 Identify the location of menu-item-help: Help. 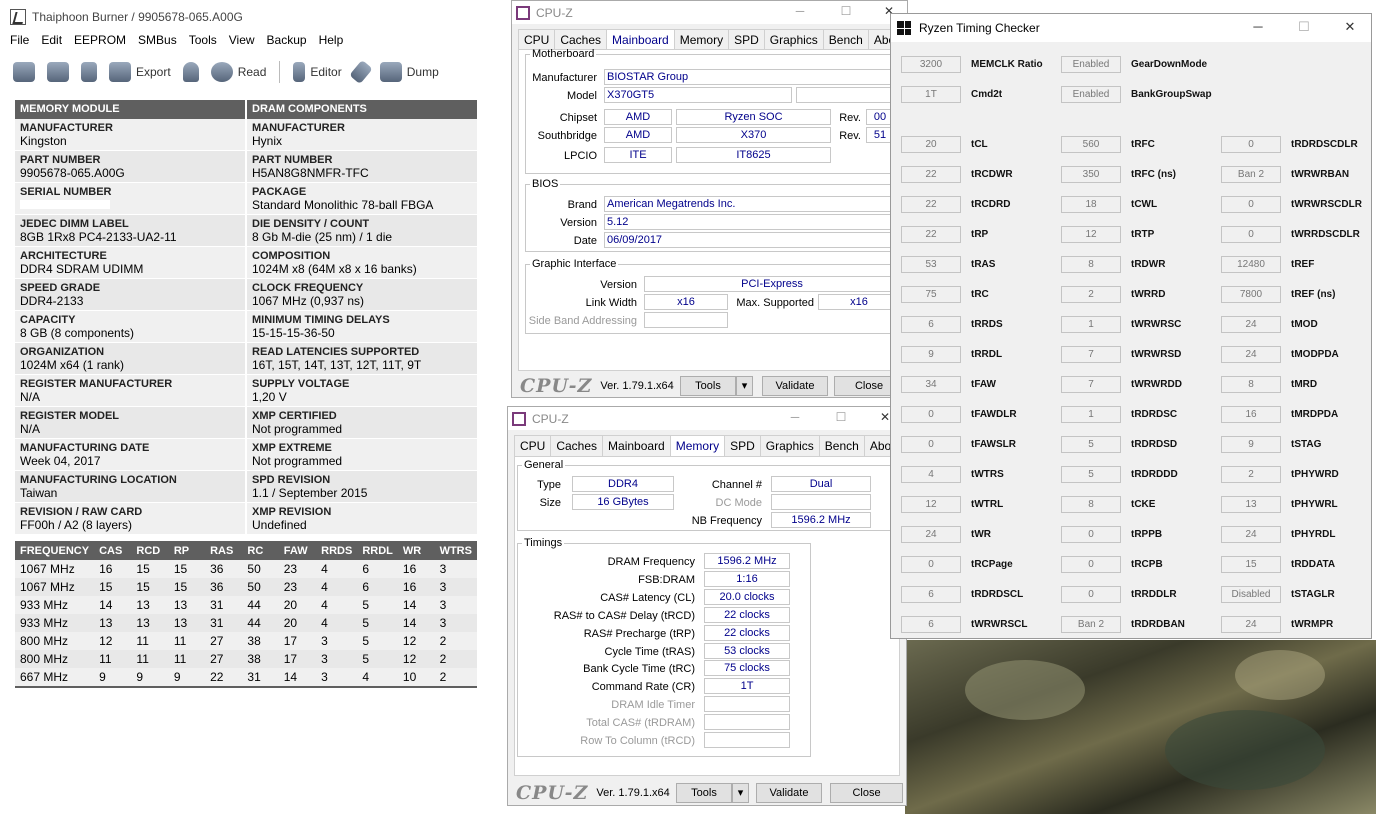
(335, 42).